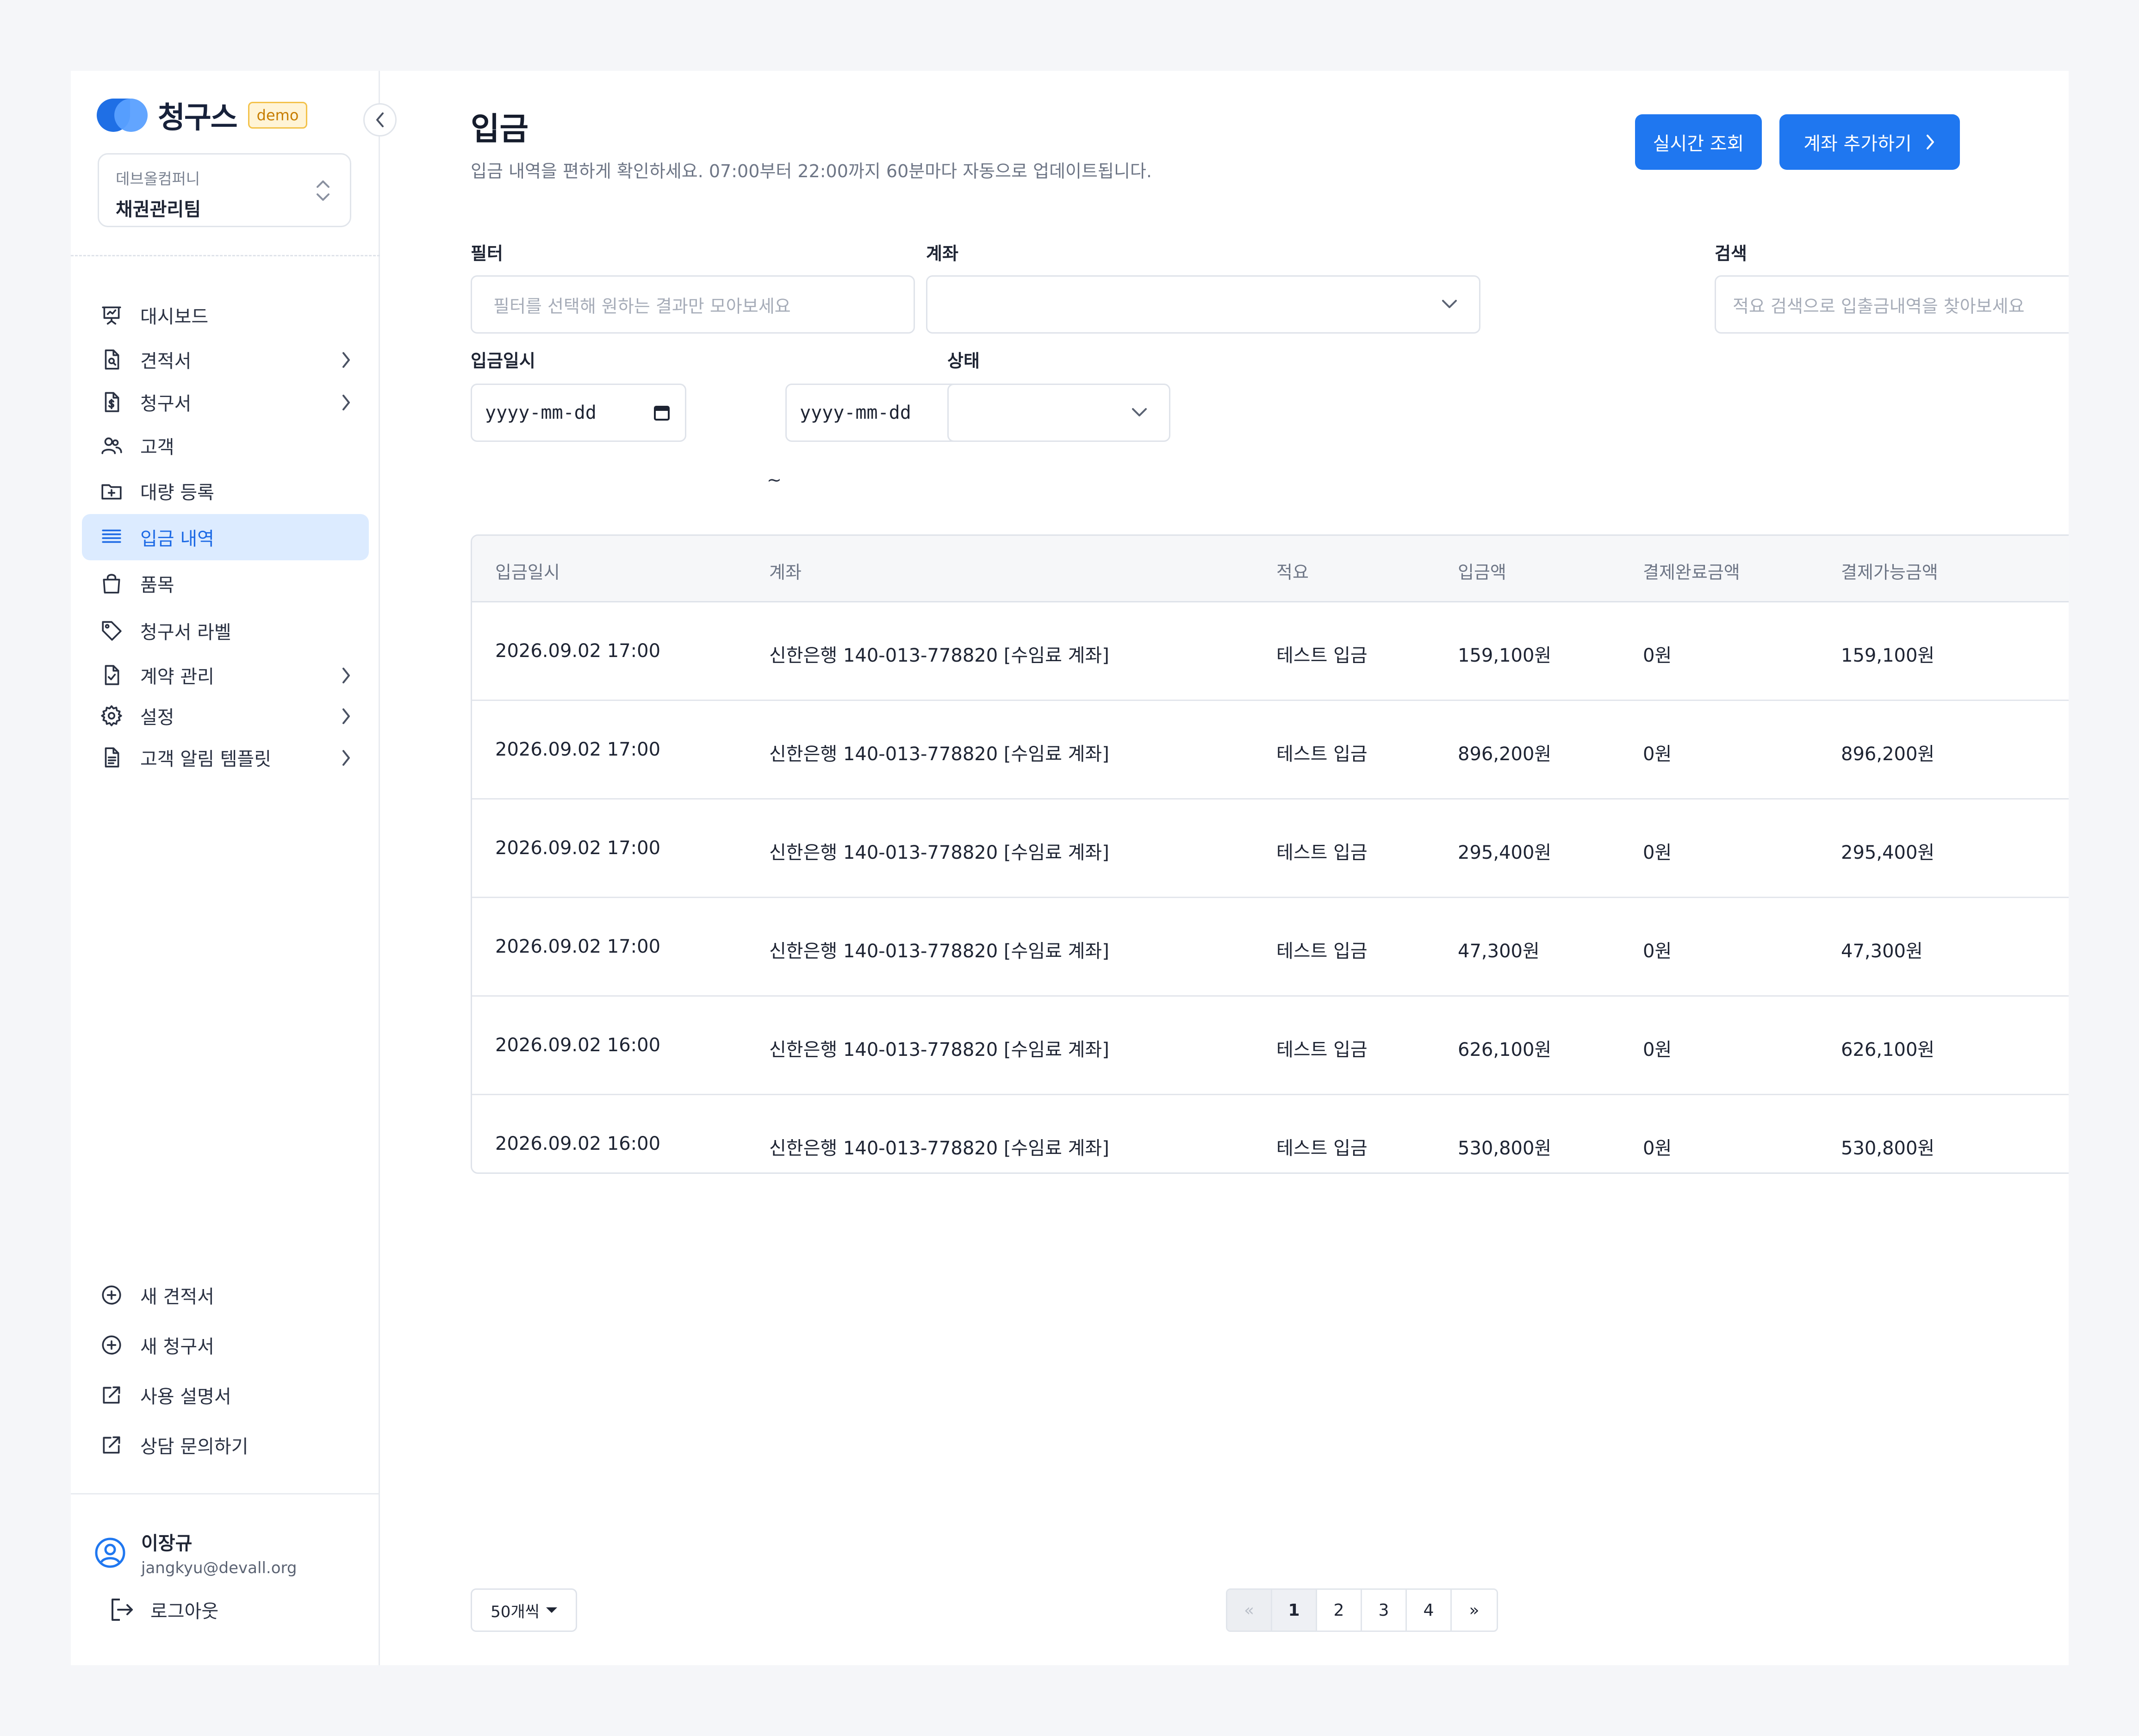  I want to click on quick-link-2: 사용 설명서, so click(225, 1395).